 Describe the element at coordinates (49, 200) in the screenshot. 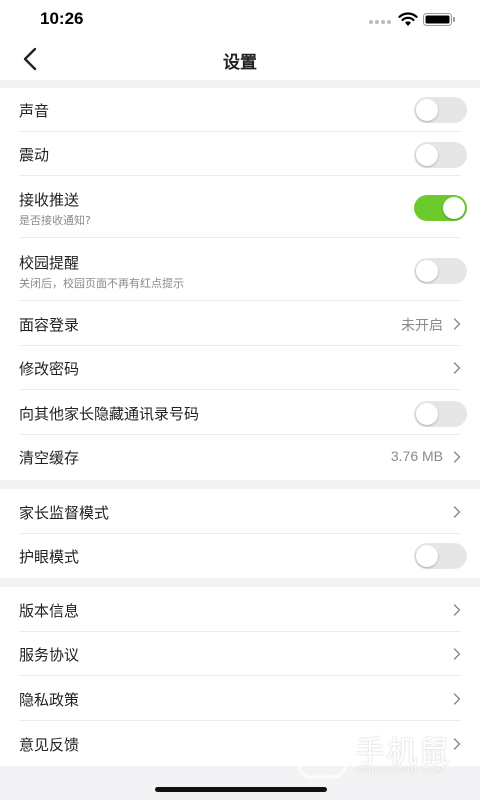

I see `row-title: 接收推送` at that location.